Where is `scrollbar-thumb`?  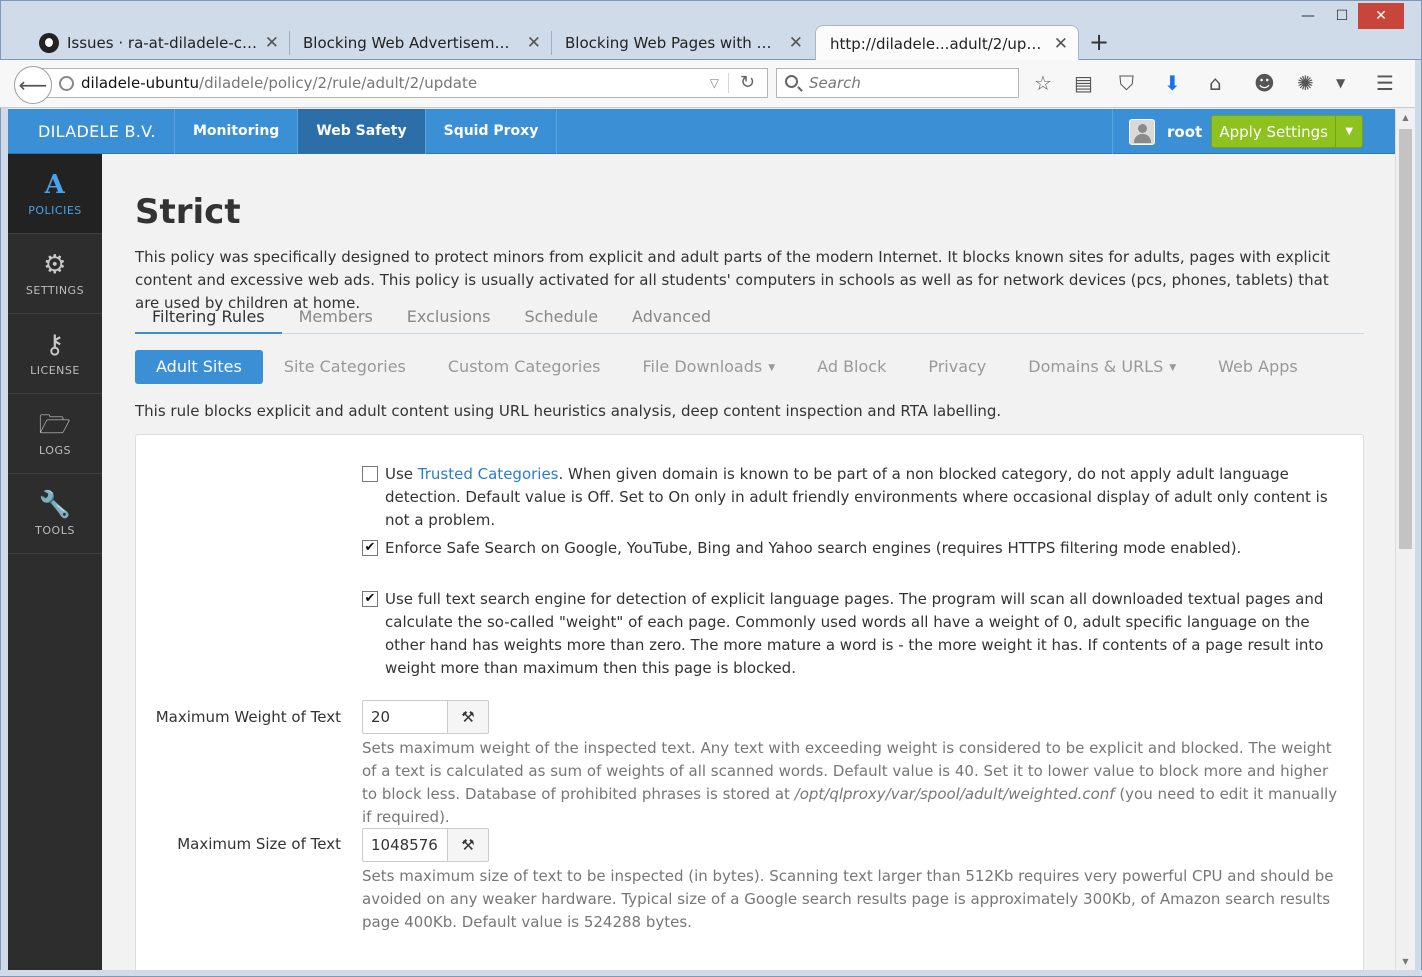 scrollbar-thumb is located at coordinates (1405, 339).